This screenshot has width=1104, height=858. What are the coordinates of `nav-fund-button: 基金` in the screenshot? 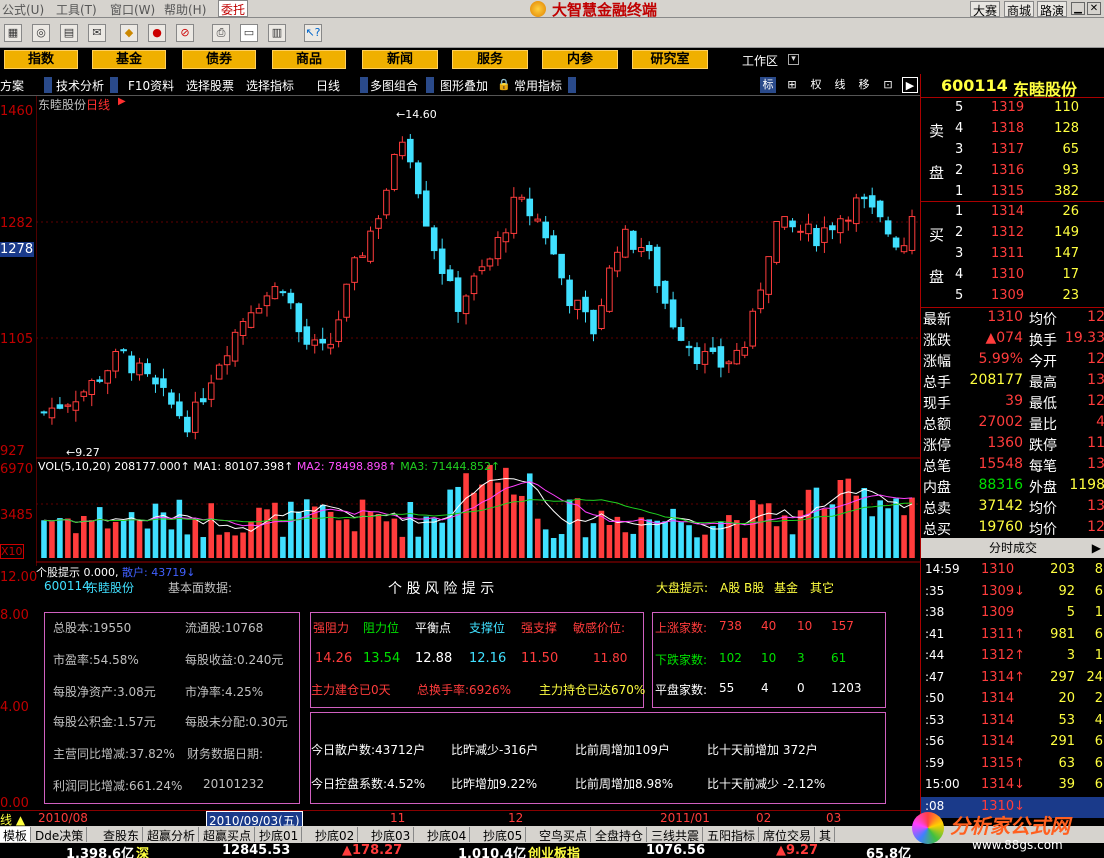 It's located at (129, 59).